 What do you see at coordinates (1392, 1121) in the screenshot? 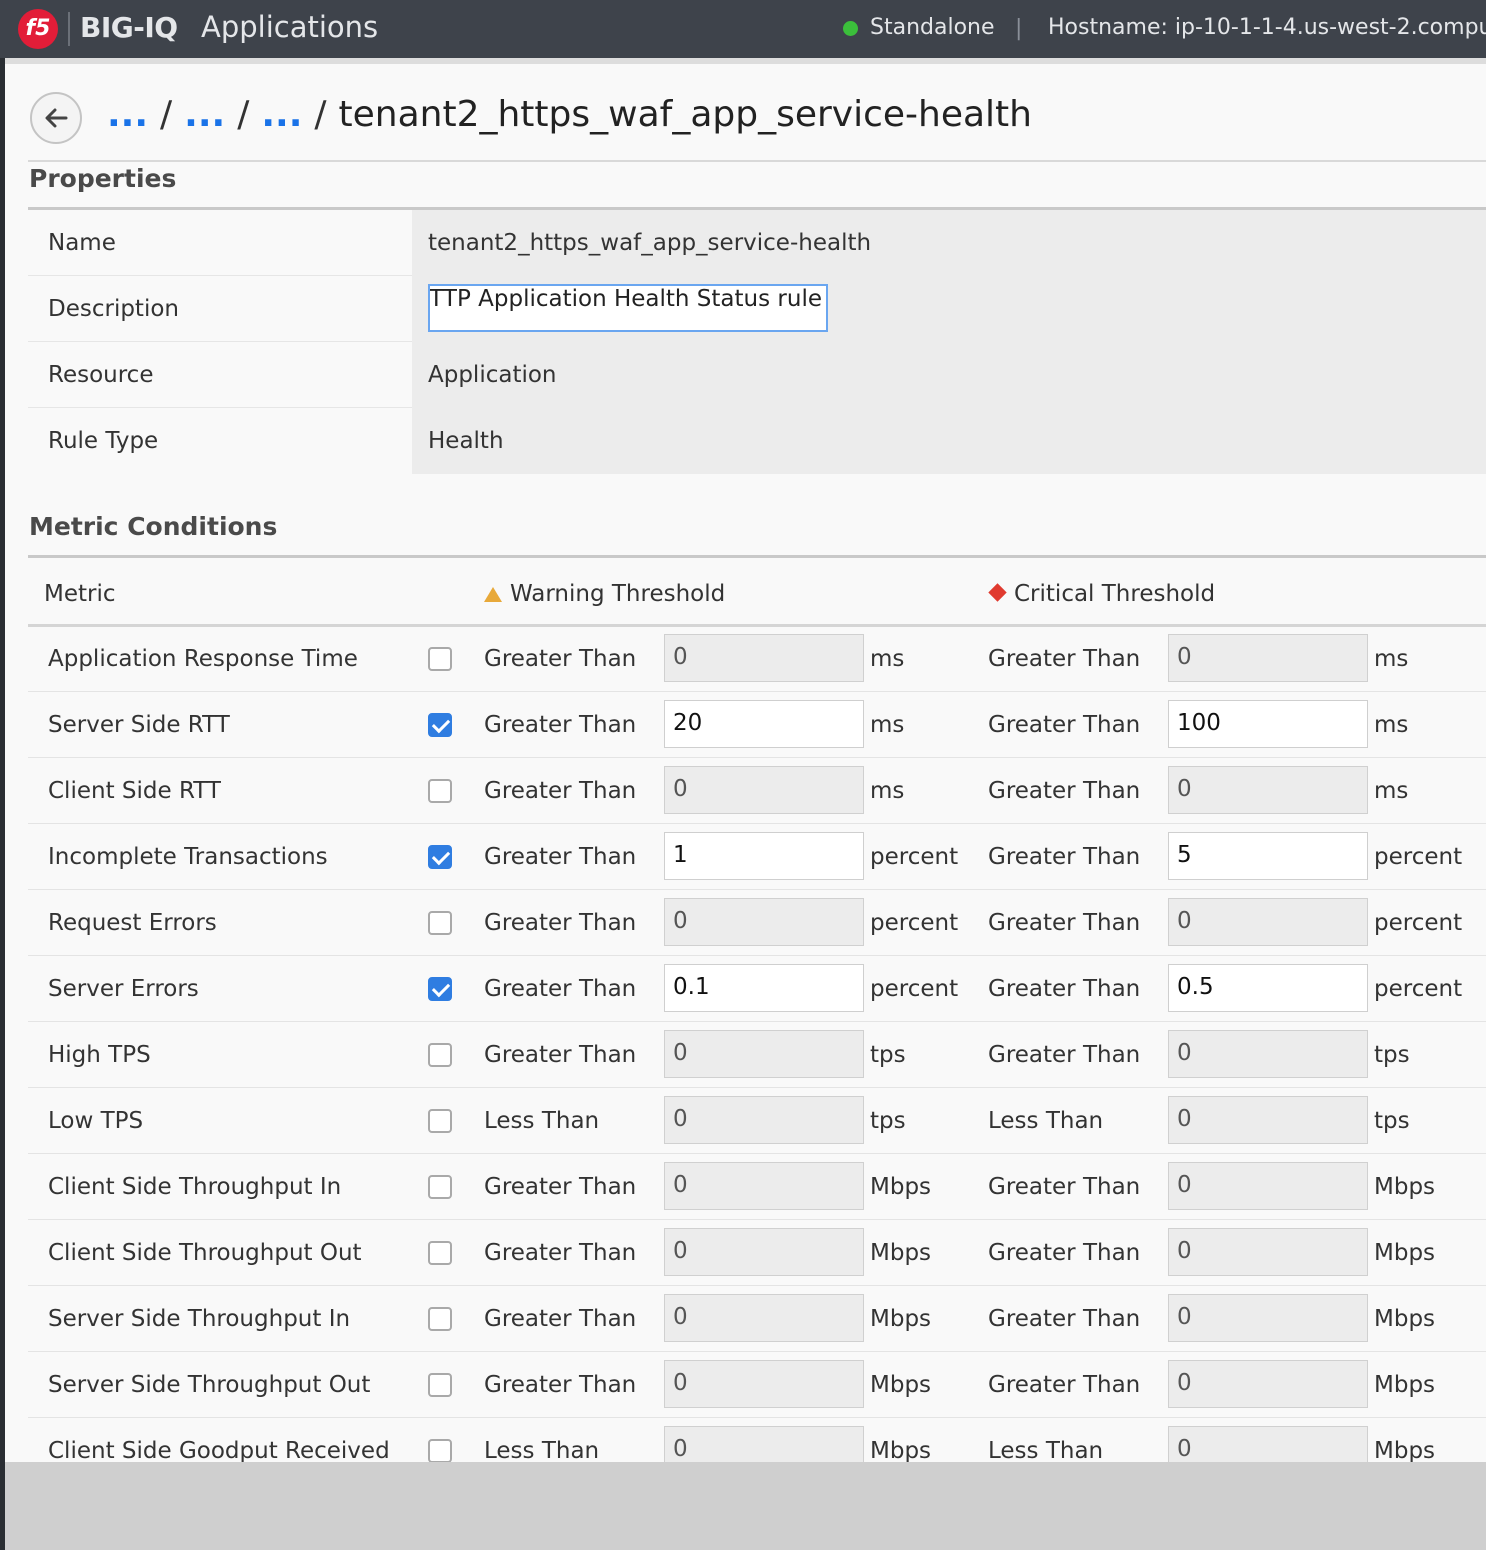
I see `critical-unit: tps` at bounding box center [1392, 1121].